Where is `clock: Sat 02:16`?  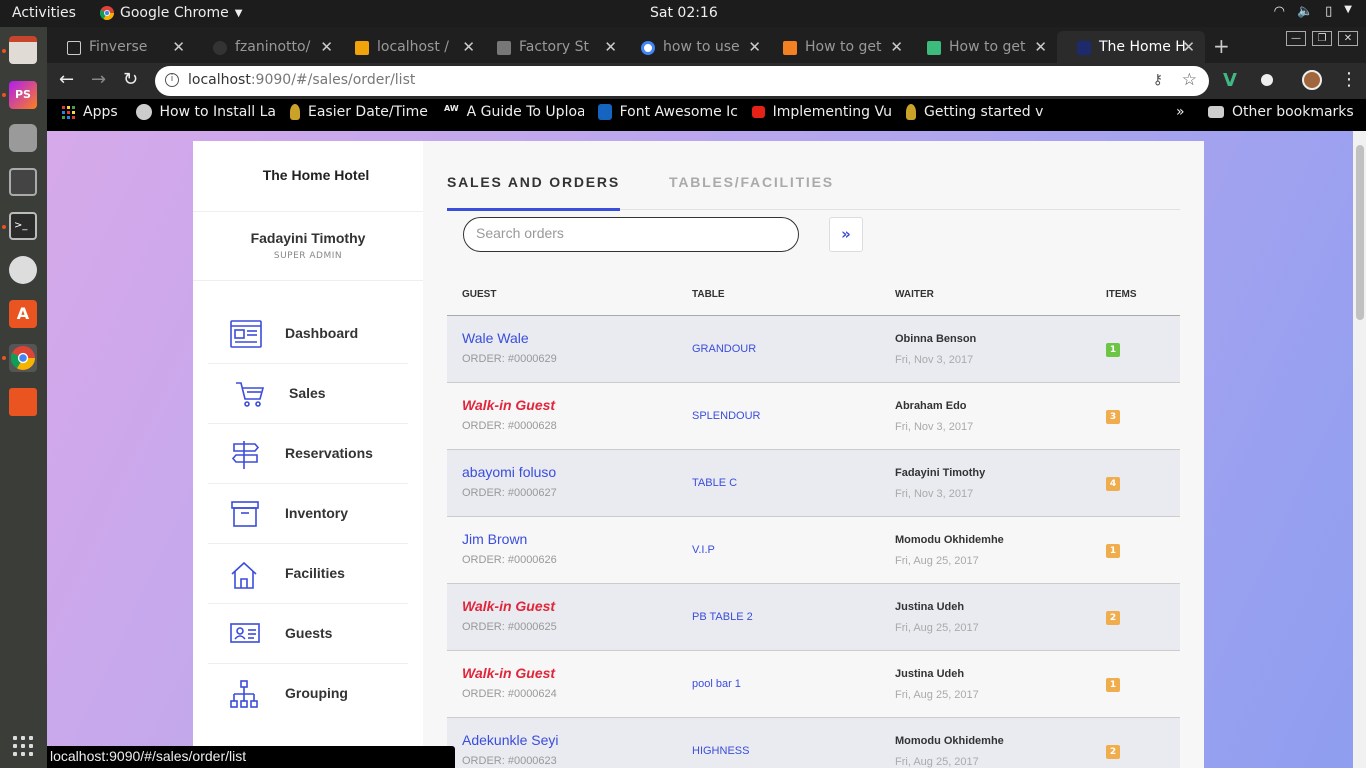 clock: Sat 02:16 is located at coordinates (684, 13).